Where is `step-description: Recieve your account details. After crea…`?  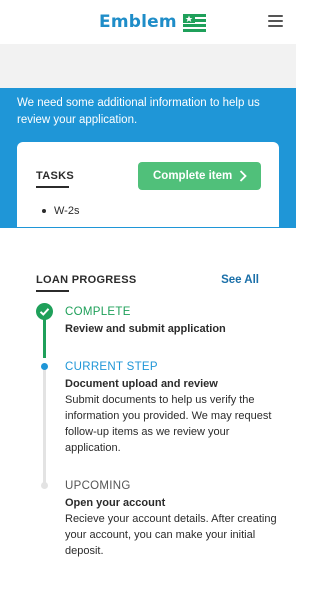 step-description: Recieve your account details. After crea… is located at coordinates (171, 535).